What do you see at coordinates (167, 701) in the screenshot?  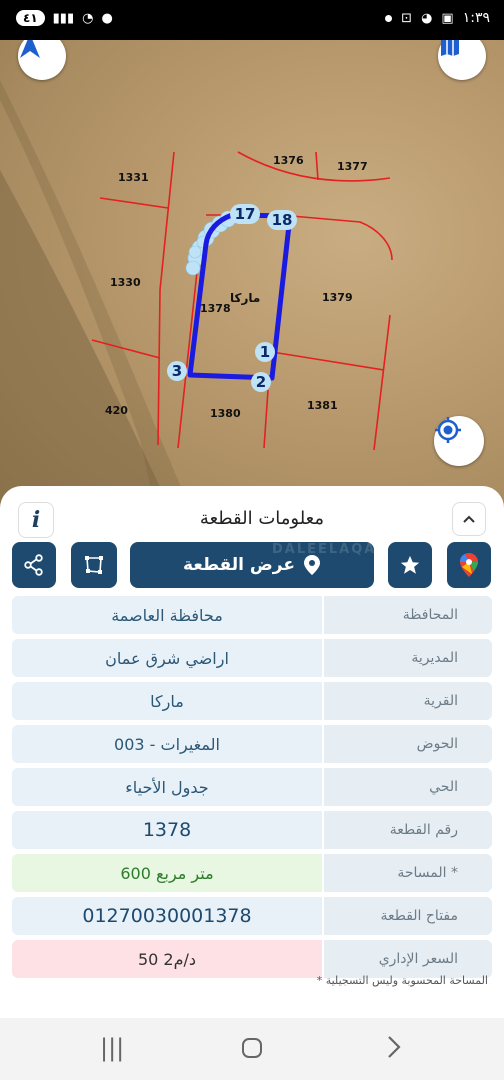 I see `village-value: ماركا` at bounding box center [167, 701].